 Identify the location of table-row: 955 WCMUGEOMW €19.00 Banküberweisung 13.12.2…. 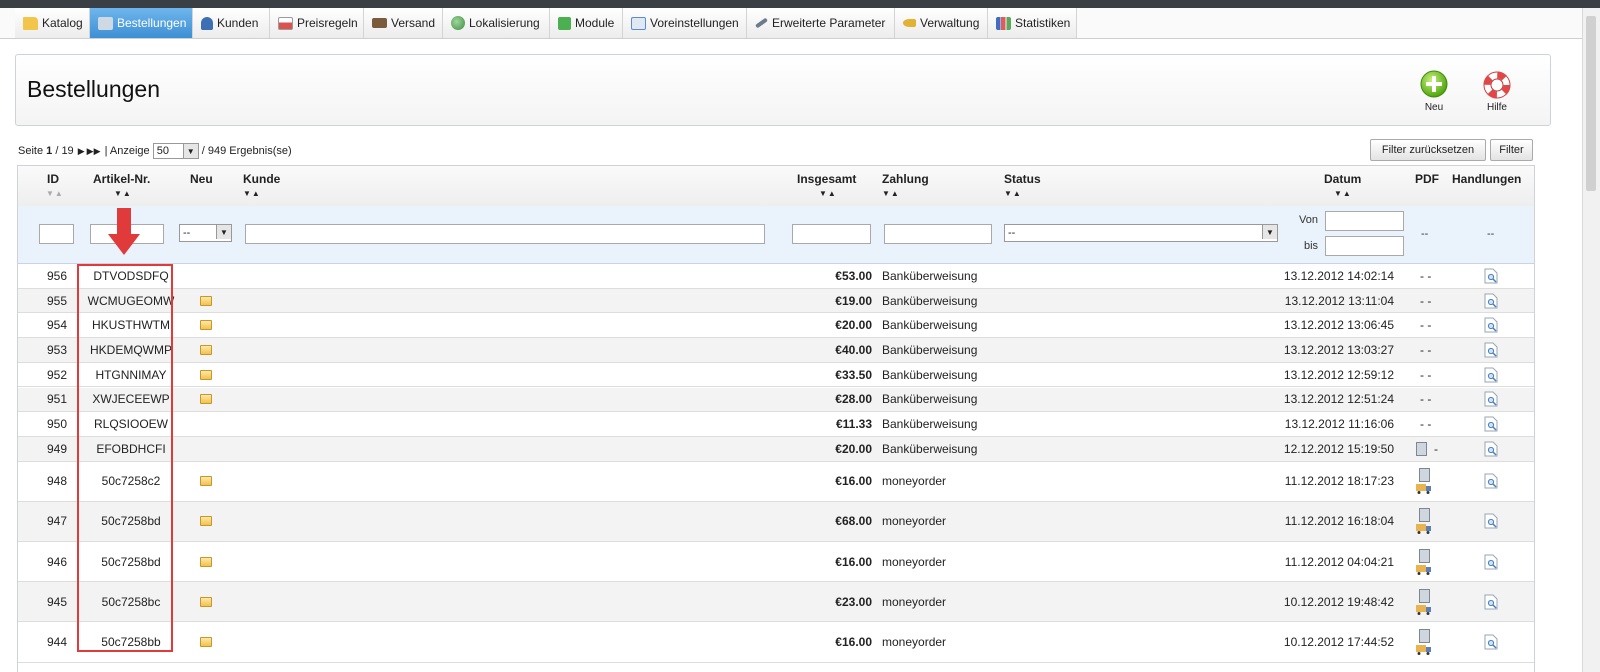
(776, 301).